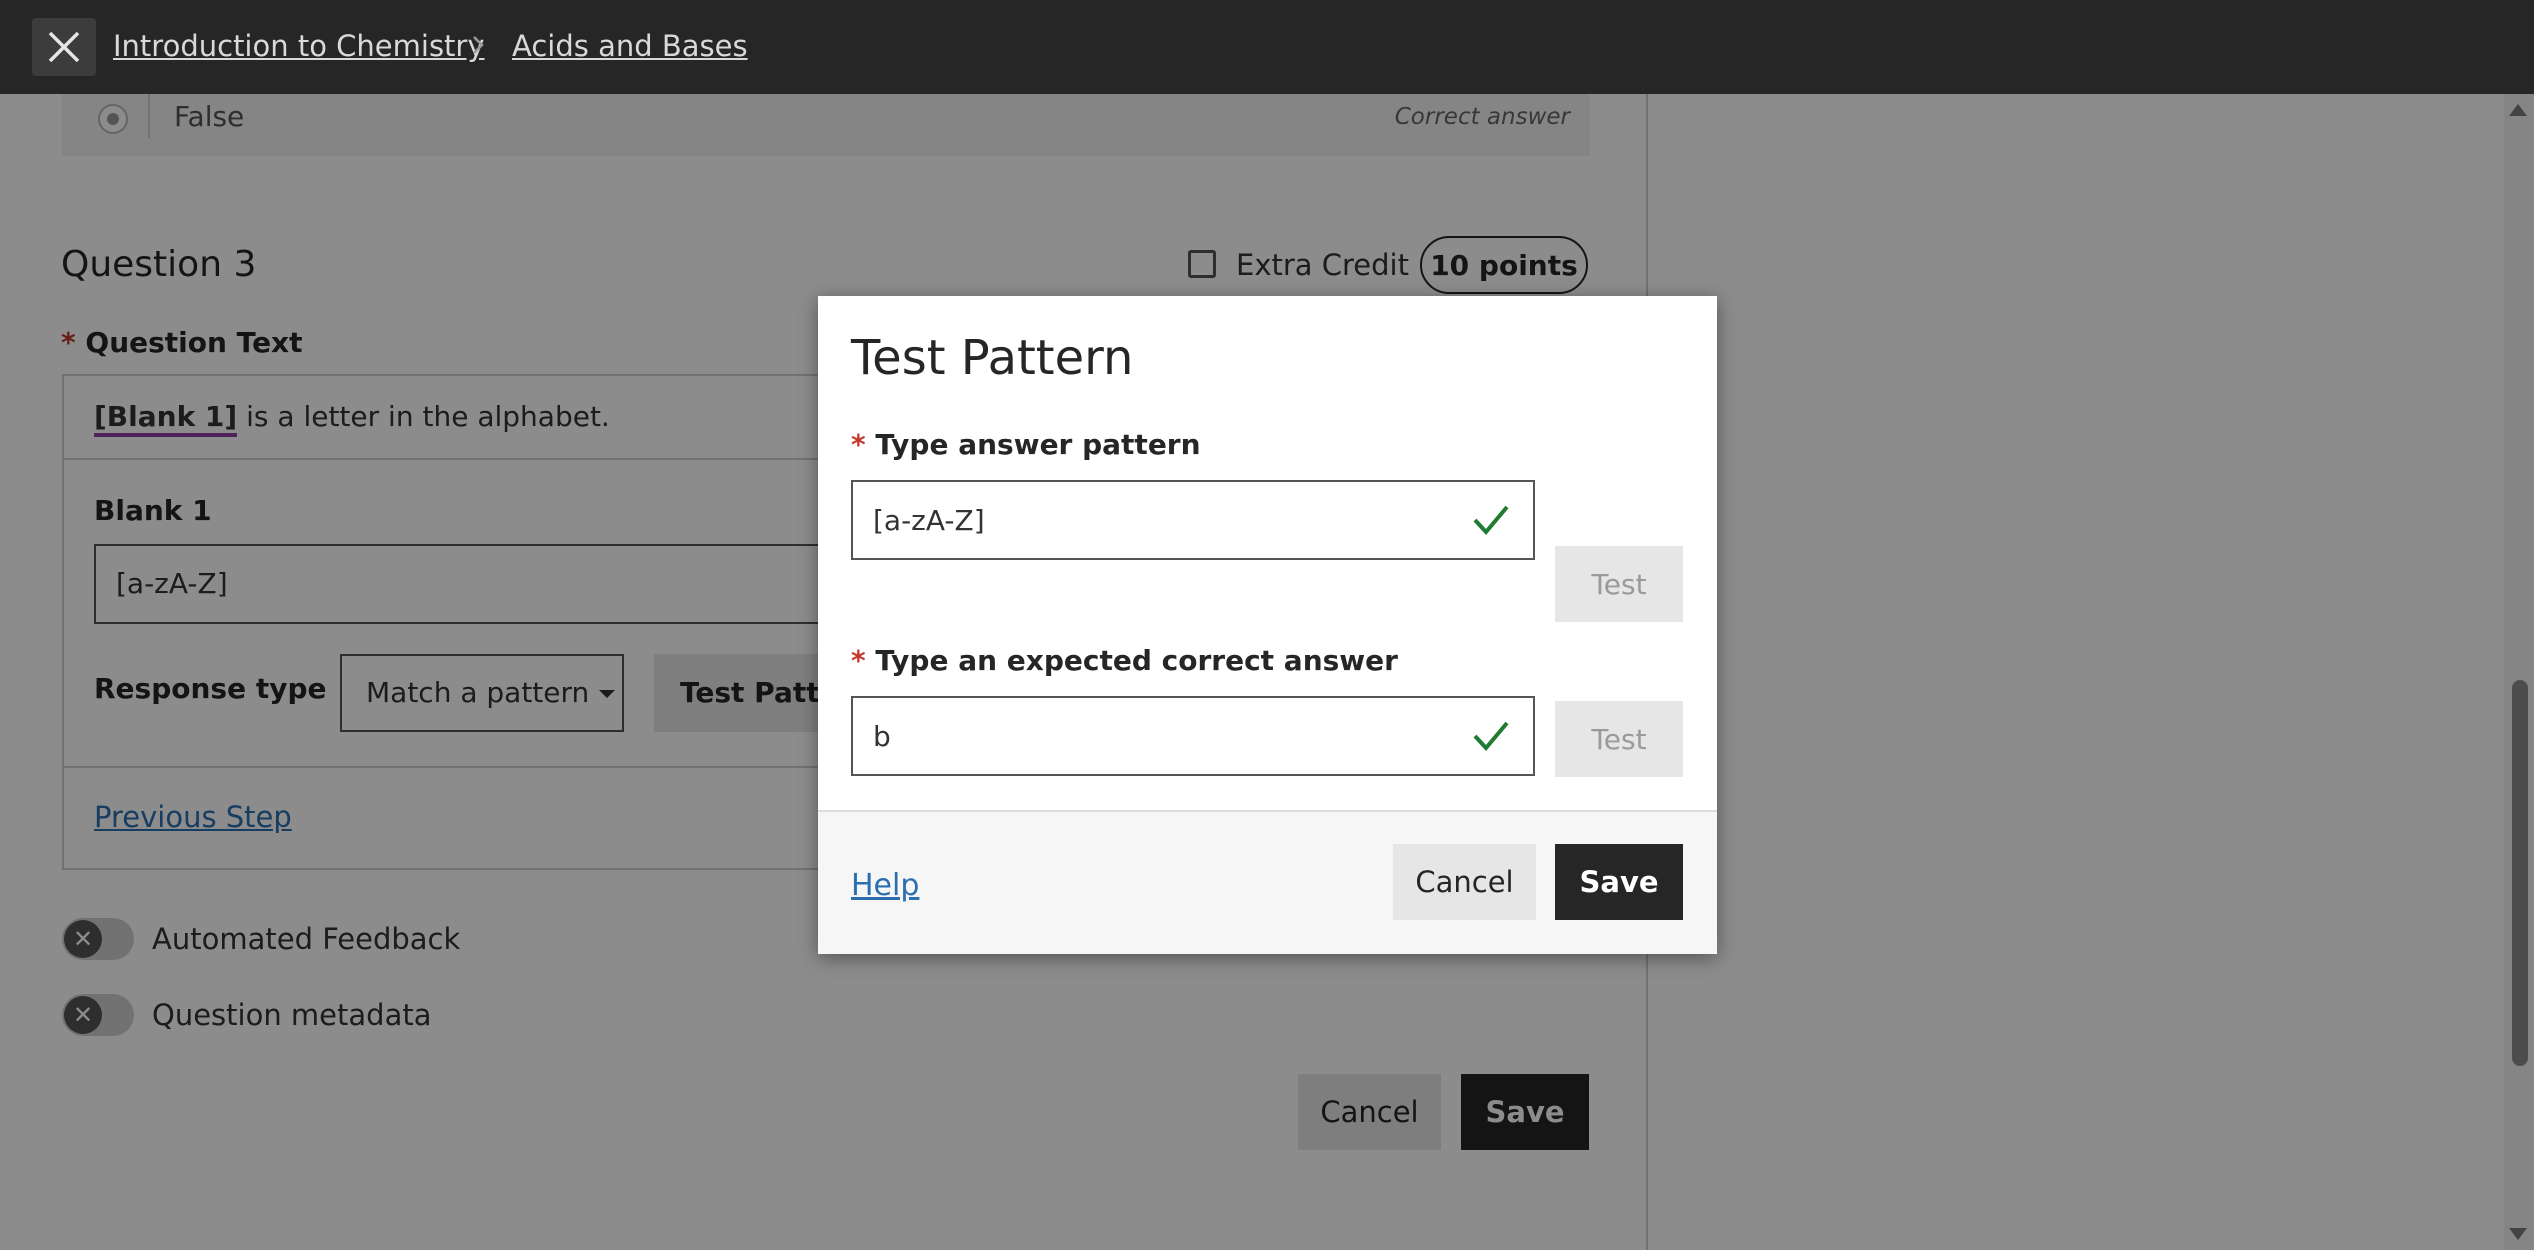  I want to click on help-link: Help, so click(885, 885).